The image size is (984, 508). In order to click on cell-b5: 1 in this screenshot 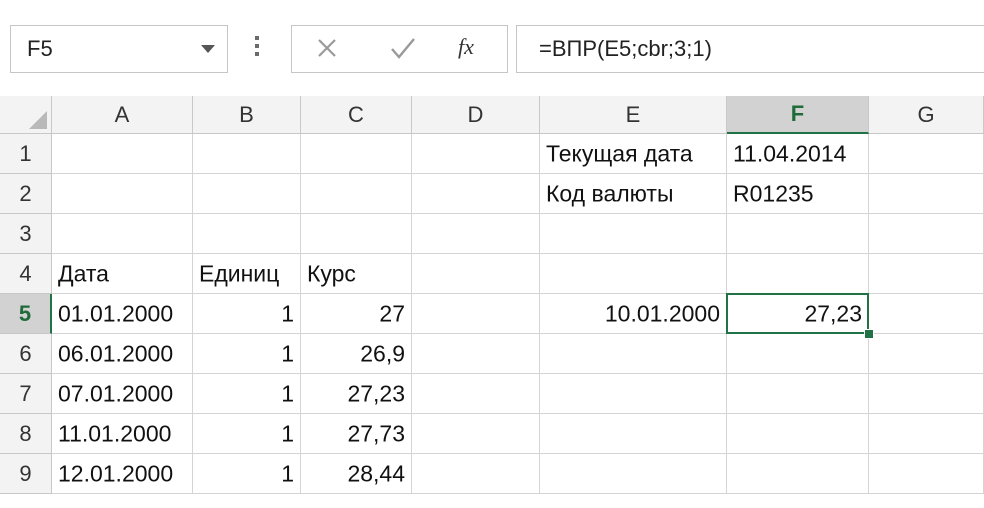, I will do `click(247, 314)`.